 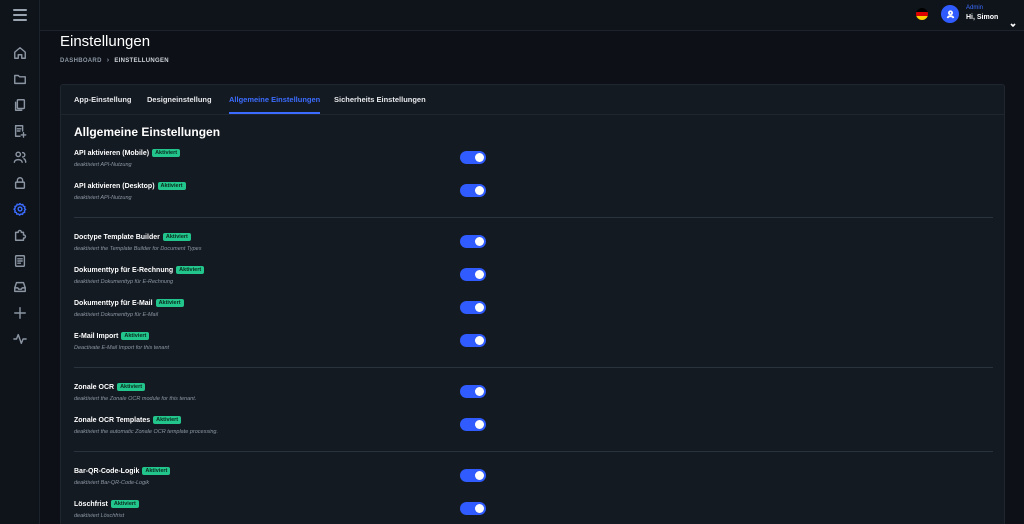 What do you see at coordinates (20, 15) in the screenshot?
I see `menu-icon` at bounding box center [20, 15].